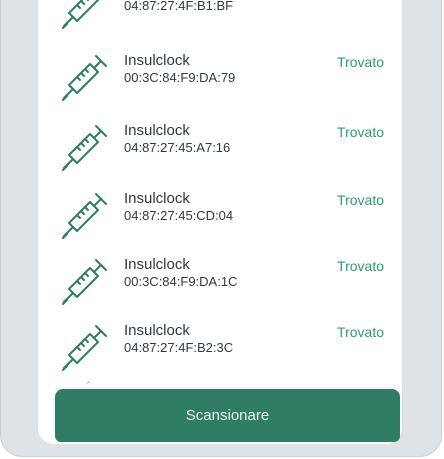 This screenshot has height=459, width=444. I want to click on device-address: 04:87:27:45:A7:16, so click(177, 147).